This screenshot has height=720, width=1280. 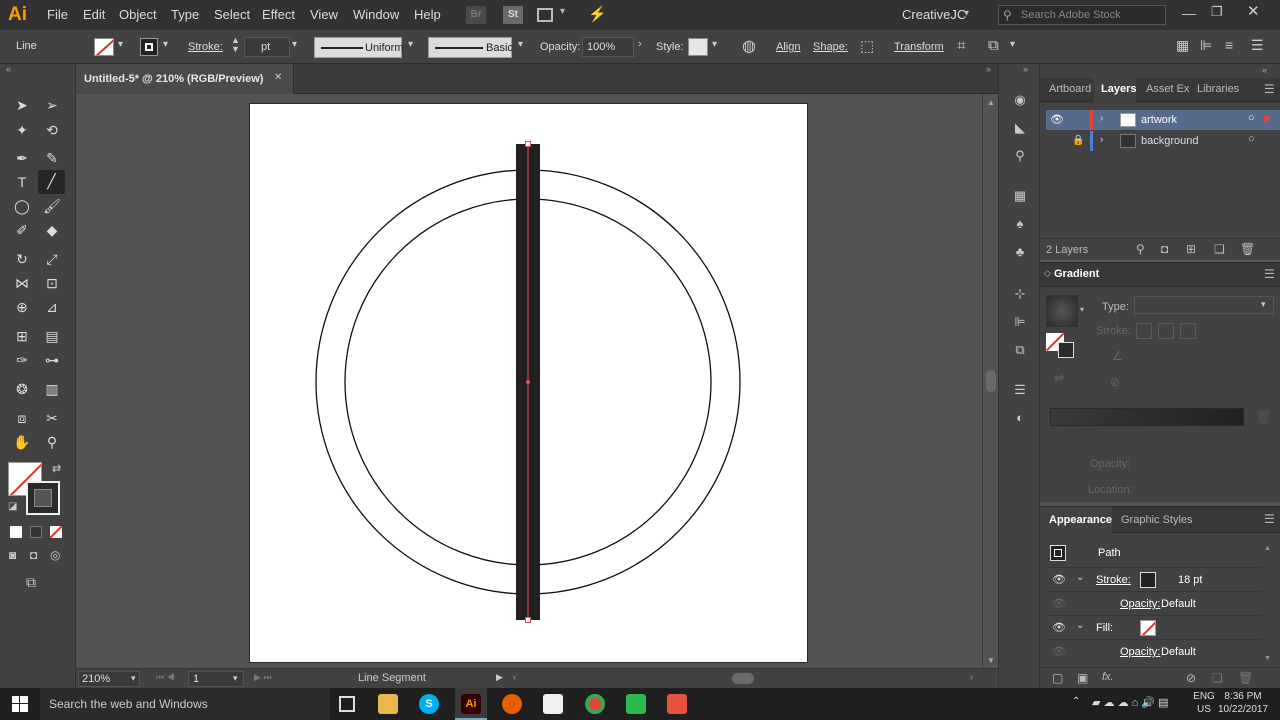 What do you see at coordinates (1020, 100) in the screenshot?
I see `color-guide-icon: ◉` at bounding box center [1020, 100].